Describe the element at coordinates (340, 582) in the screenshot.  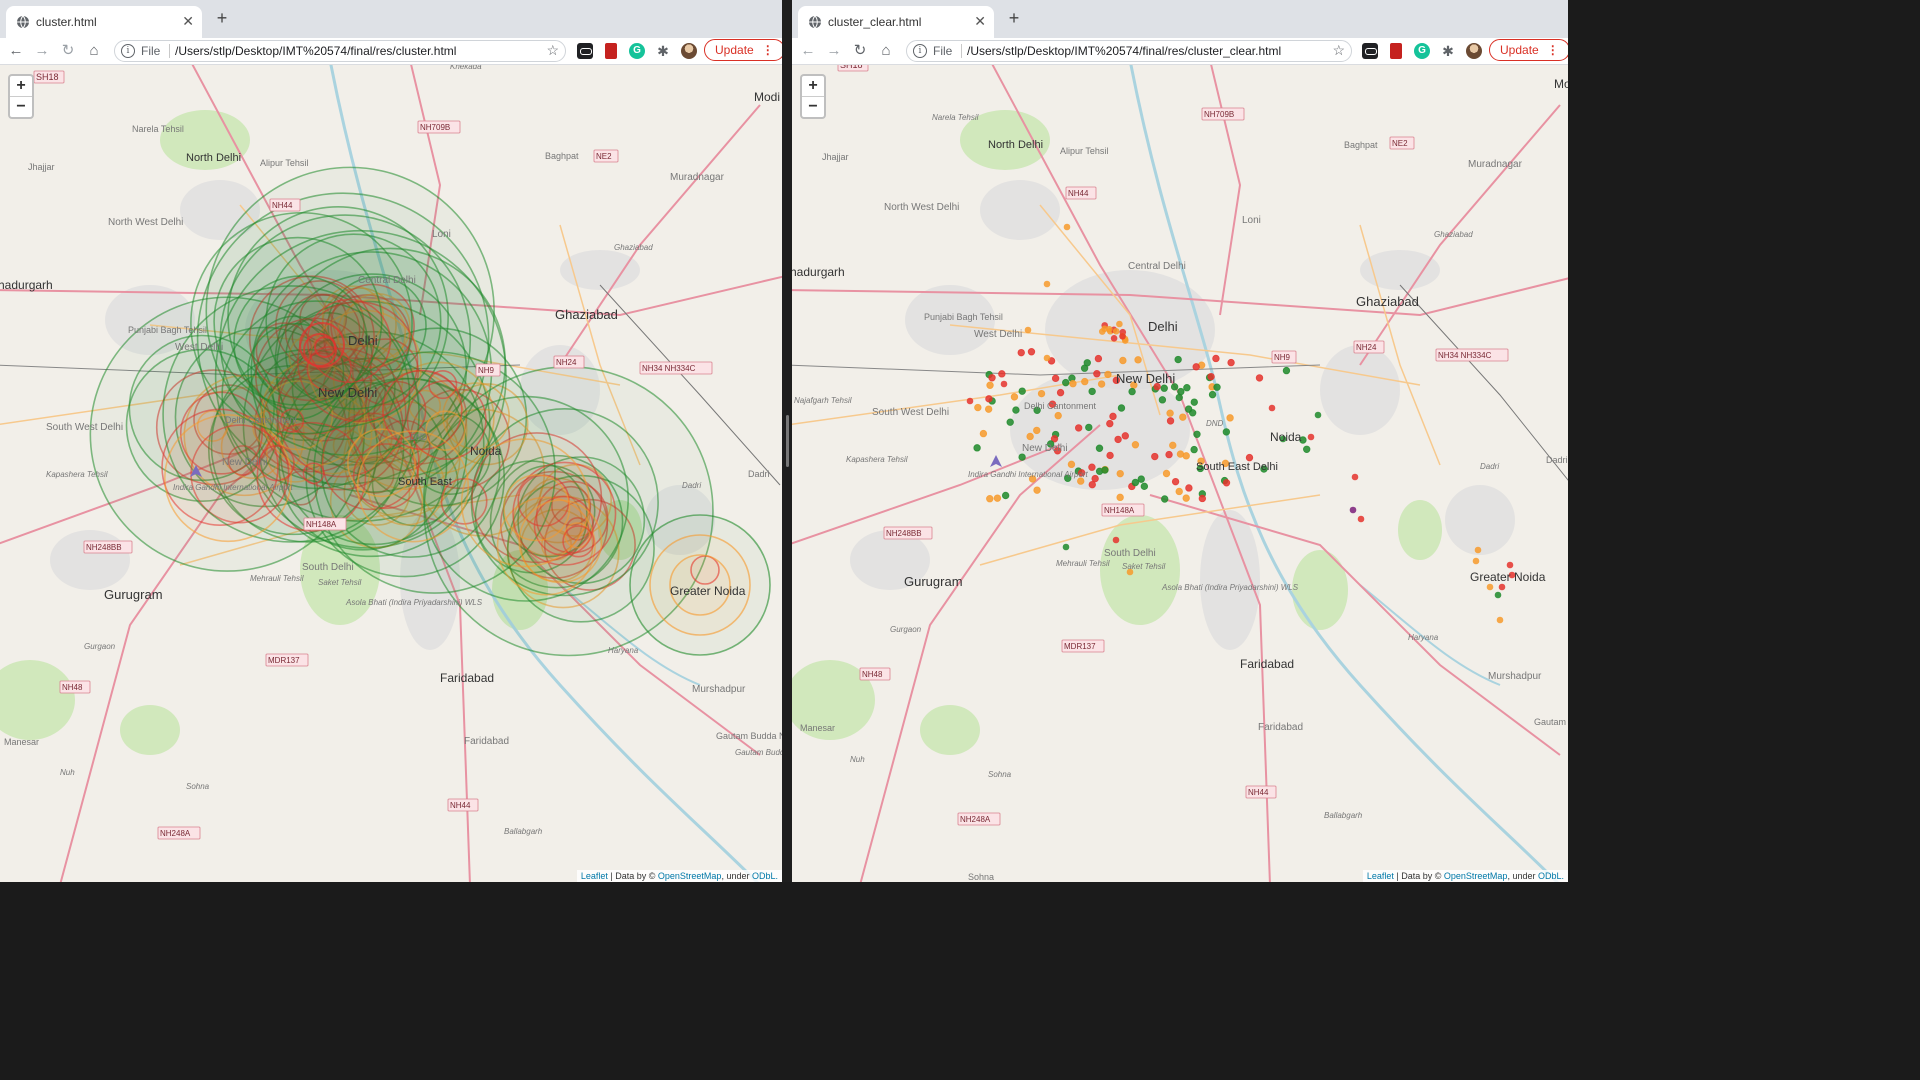
I see `place-label: Saket Tehsil` at that location.